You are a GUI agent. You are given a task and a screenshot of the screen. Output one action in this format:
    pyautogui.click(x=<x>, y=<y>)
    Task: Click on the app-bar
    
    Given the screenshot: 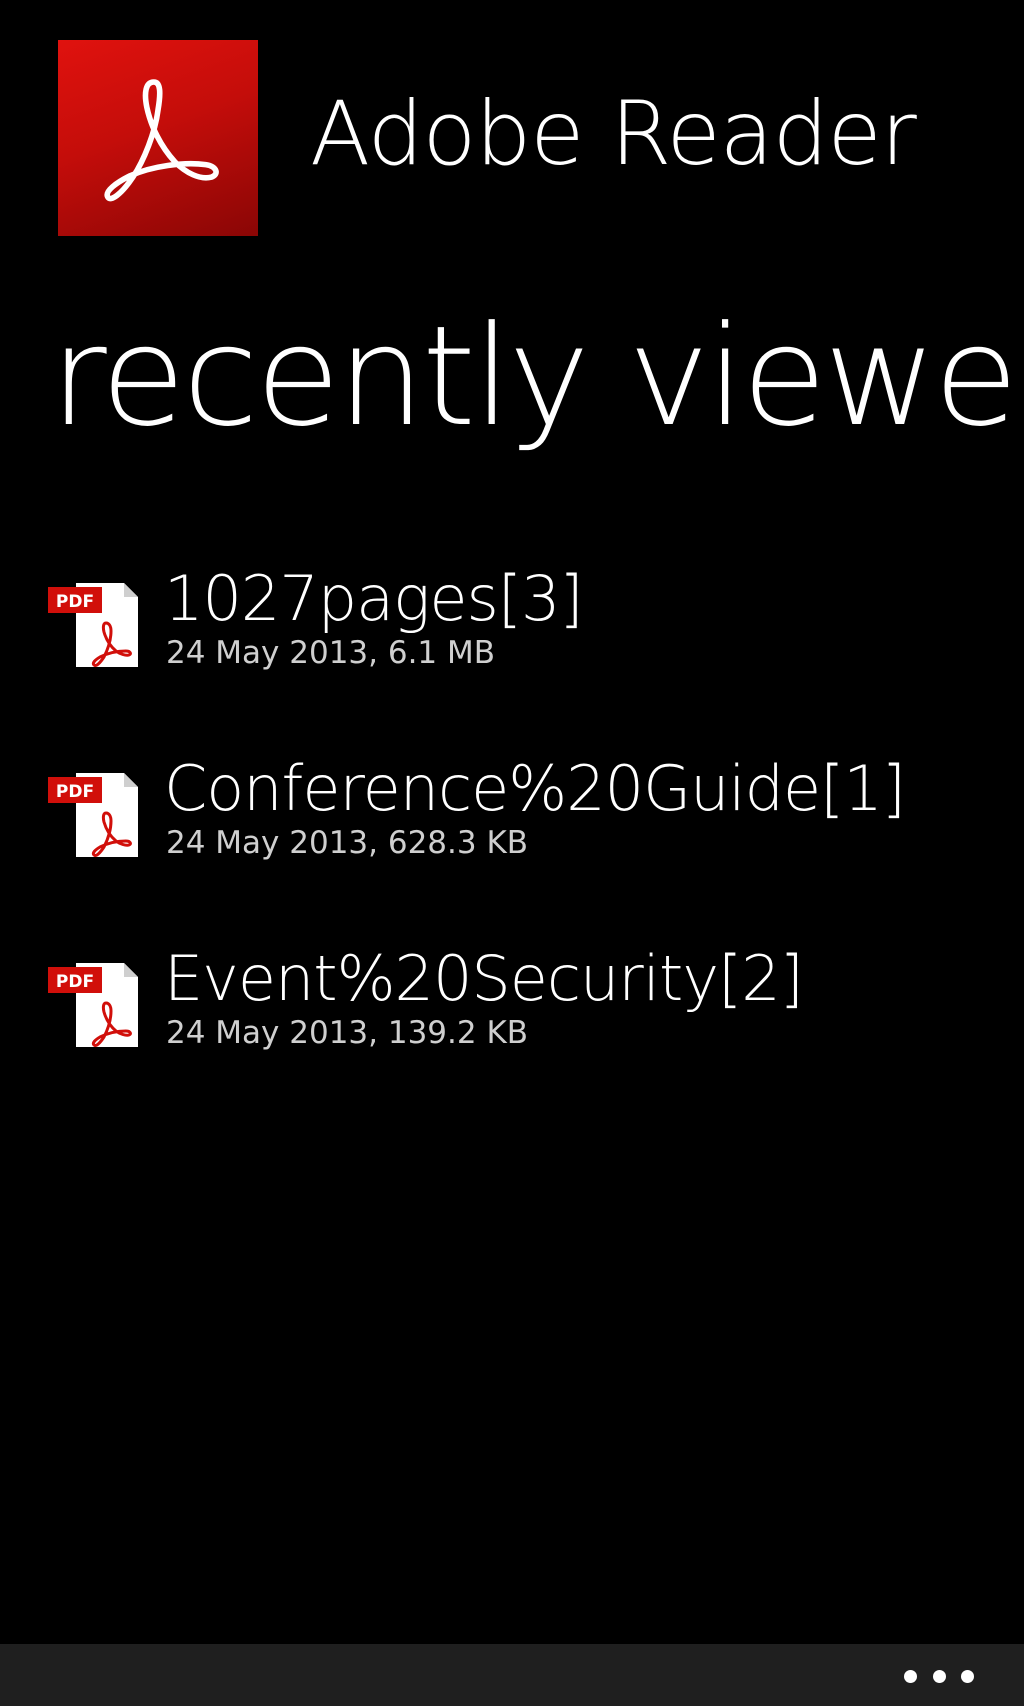 What is the action you would take?
    pyautogui.click(x=512, y=1675)
    